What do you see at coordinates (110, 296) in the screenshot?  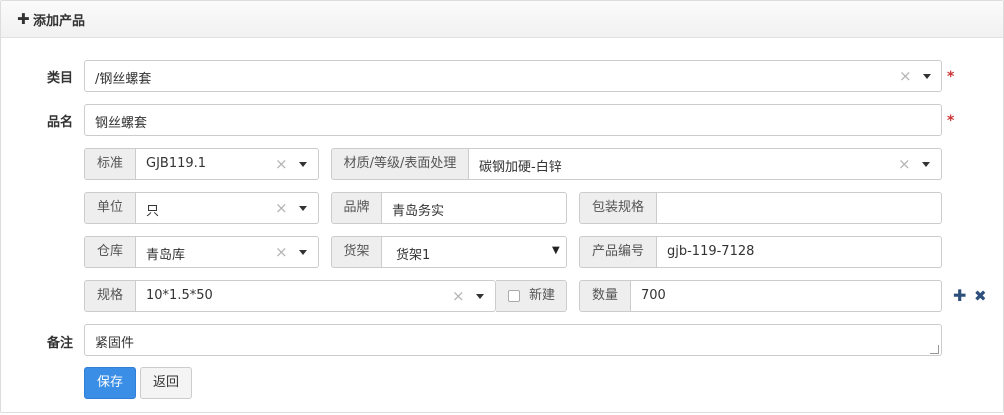 I see `spec-addon: 规格` at bounding box center [110, 296].